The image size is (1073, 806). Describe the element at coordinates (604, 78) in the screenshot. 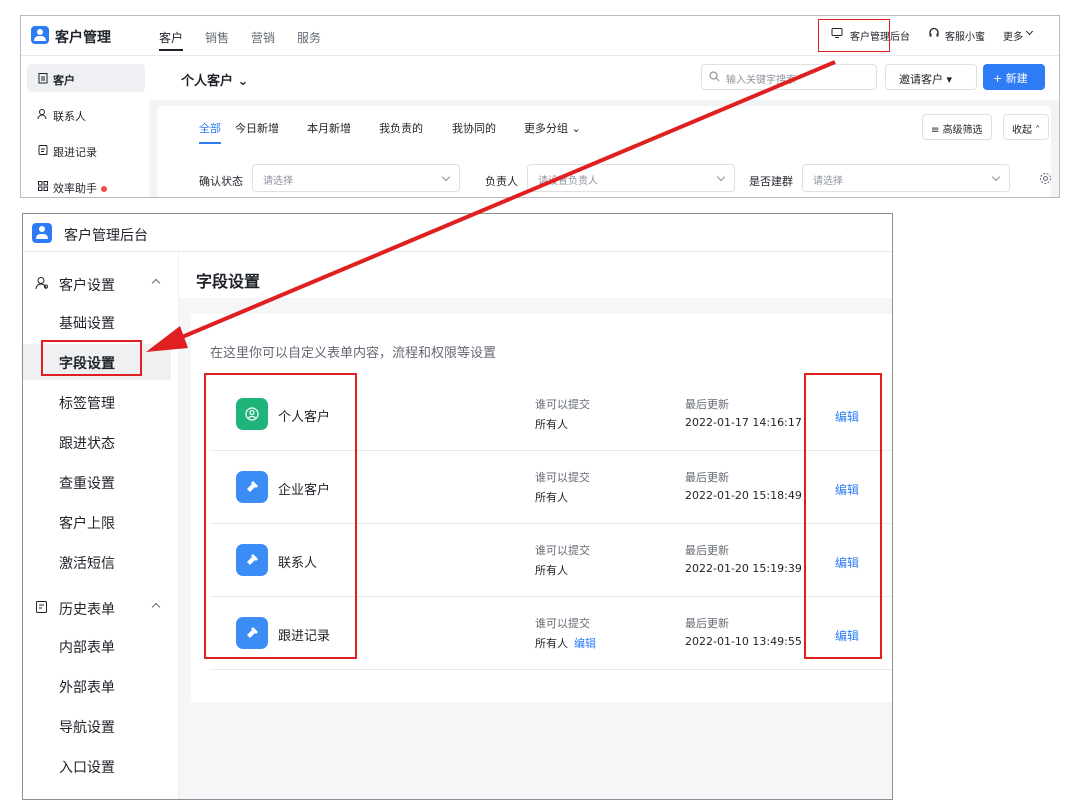

I see `view-header: 个人客户 ⌄ 输入关键字搜索 邀请客户 ▾ + 新建` at that location.